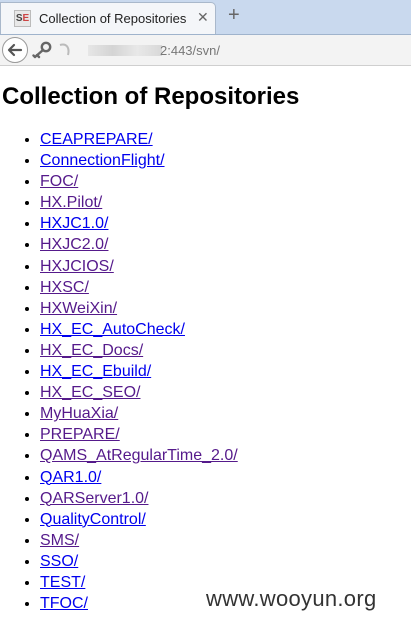  Describe the element at coordinates (190, 50) in the screenshot. I see `address-bar-url: 2:443/svn/` at that location.